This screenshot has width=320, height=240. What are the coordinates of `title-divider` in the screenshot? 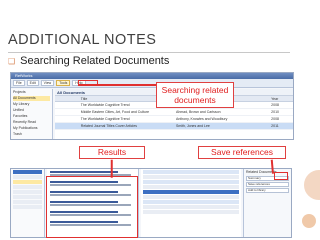 It's located at (149, 52).